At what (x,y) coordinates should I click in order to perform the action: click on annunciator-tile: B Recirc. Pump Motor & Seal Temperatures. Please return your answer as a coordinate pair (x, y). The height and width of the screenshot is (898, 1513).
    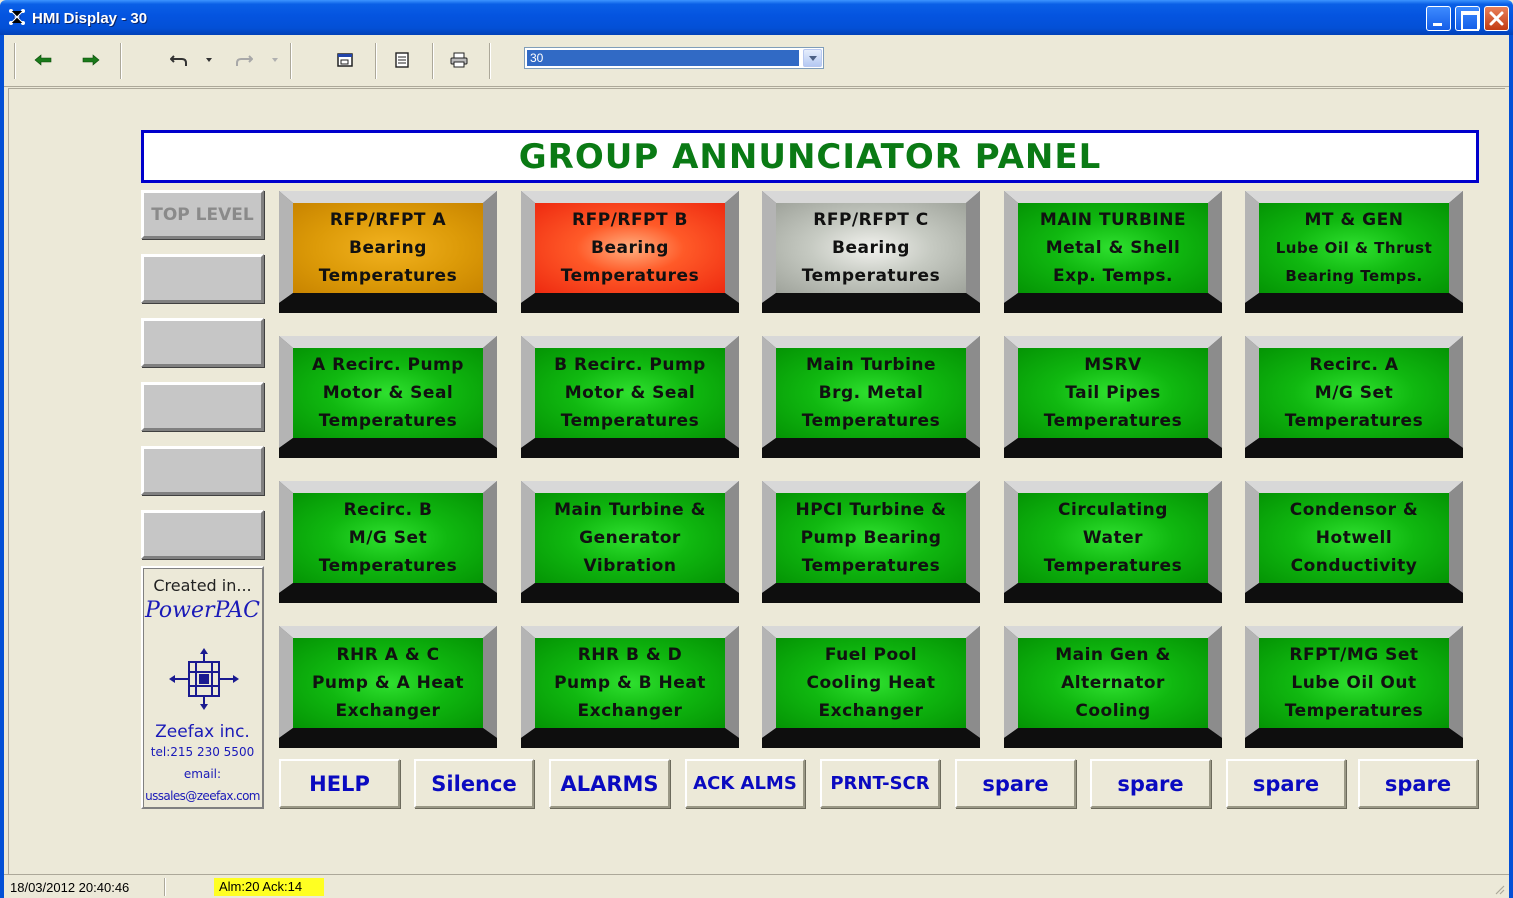
    Looking at the image, I should click on (630, 397).